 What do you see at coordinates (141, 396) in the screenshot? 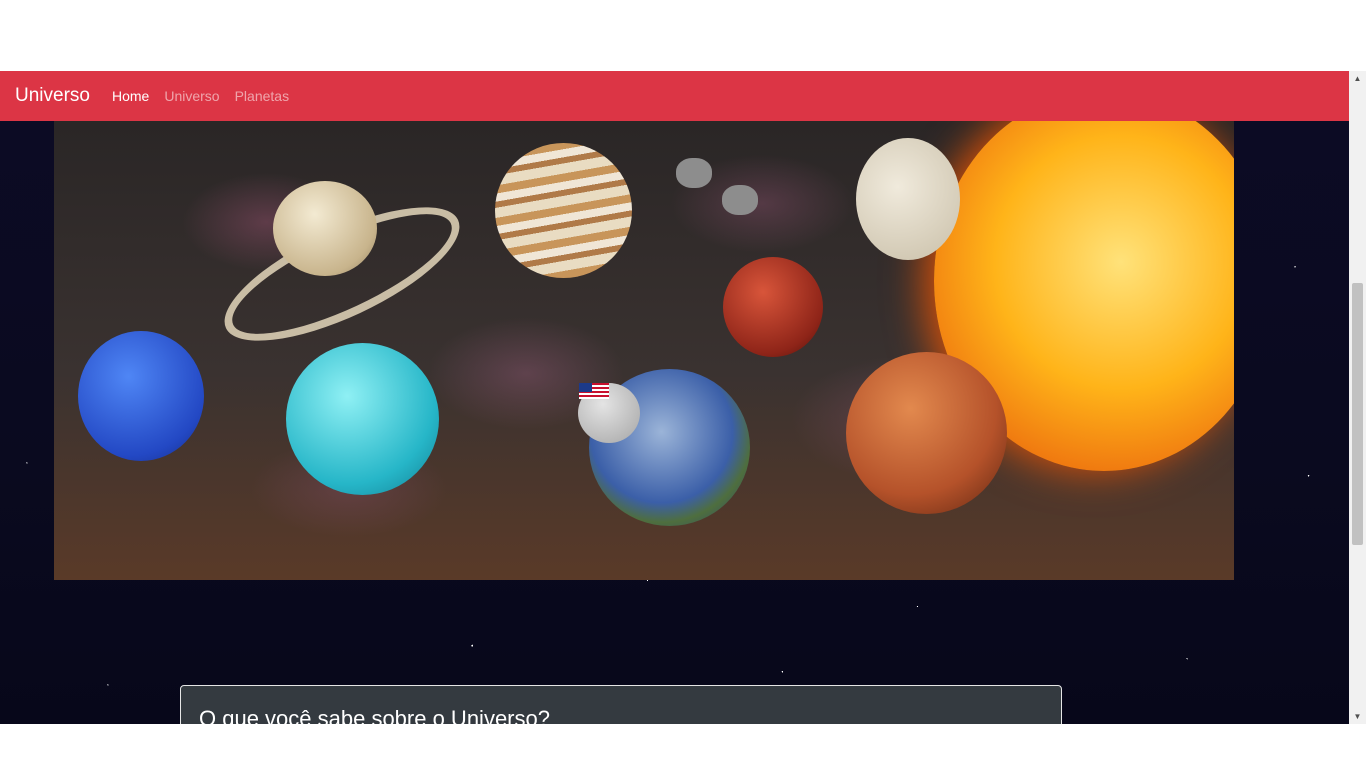
I see `neptune-image` at bounding box center [141, 396].